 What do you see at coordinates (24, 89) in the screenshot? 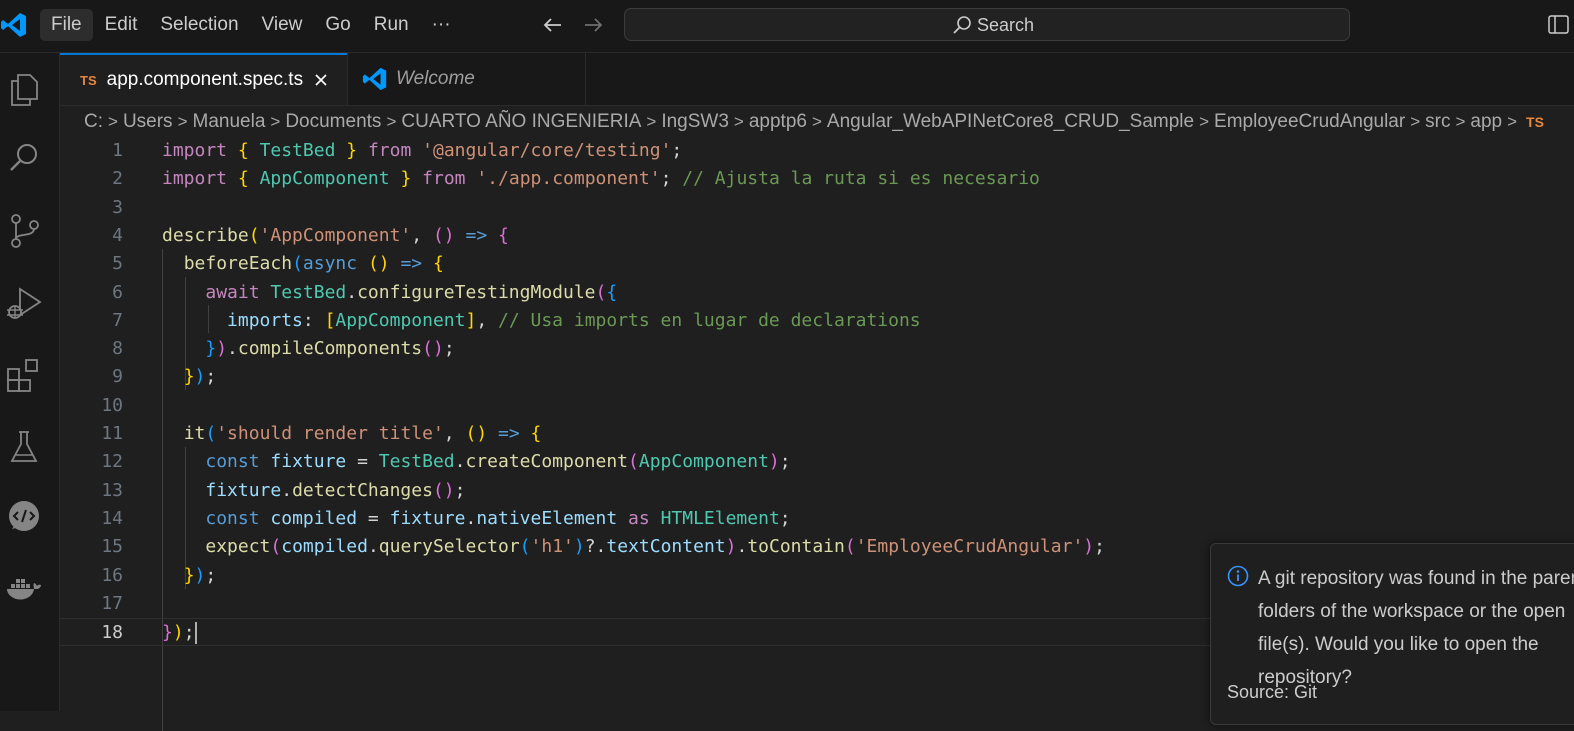
I see `explorer-icon` at bounding box center [24, 89].